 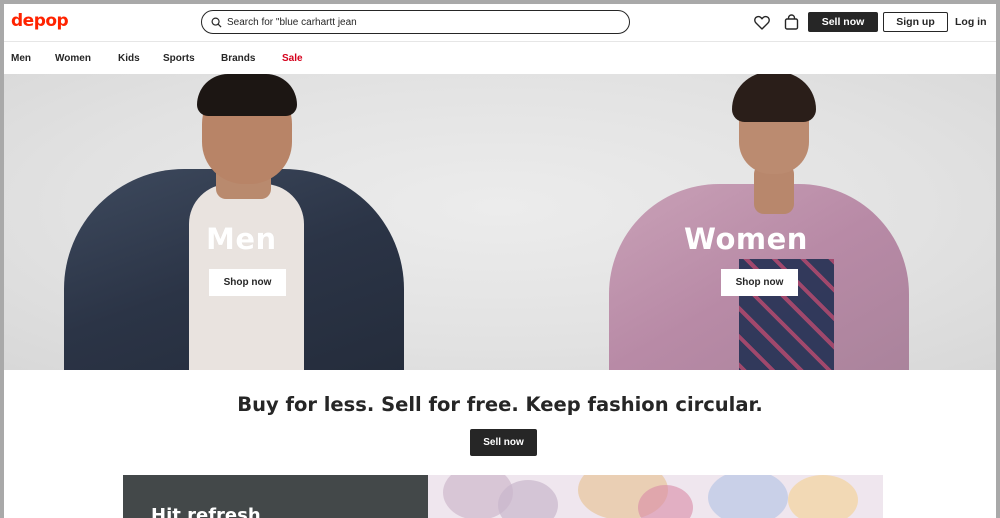 I want to click on sell-now-button: Sell now, so click(x=843, y=22).